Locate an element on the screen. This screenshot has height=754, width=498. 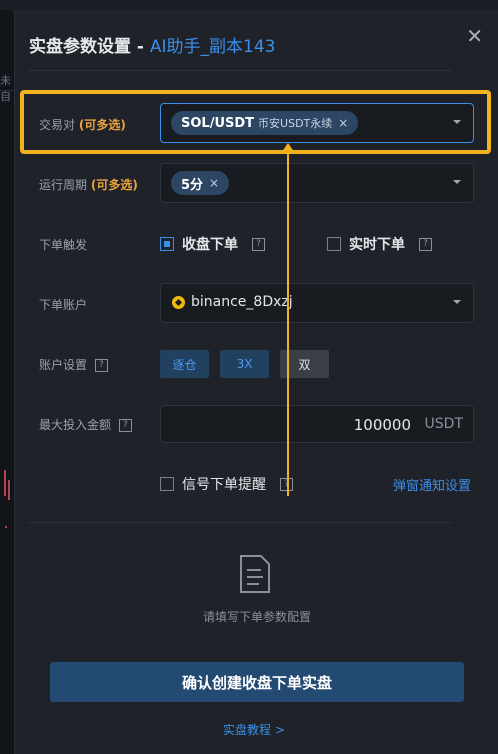
max-amount-label: 最大投入金额 ? is located at coordinates (85, 424).